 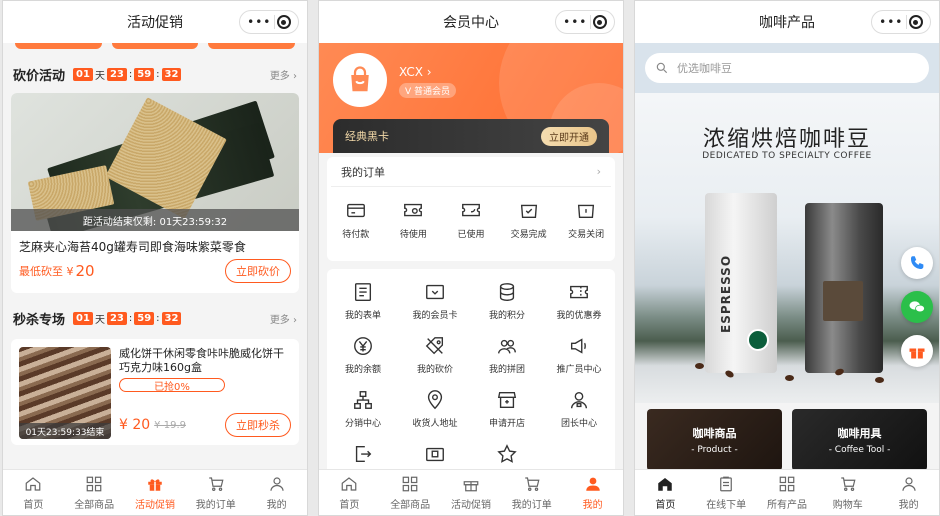 What do you see at coordinates (172, 385) in the screenshot?
I see `progress-bar: 已抢0%` at bounding box center [172, 385].